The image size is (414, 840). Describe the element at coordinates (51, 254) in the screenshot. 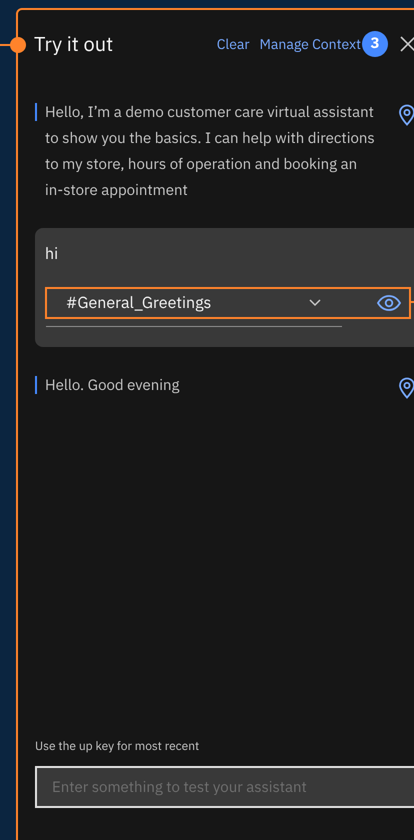

I see `user-message: hi` at that location.